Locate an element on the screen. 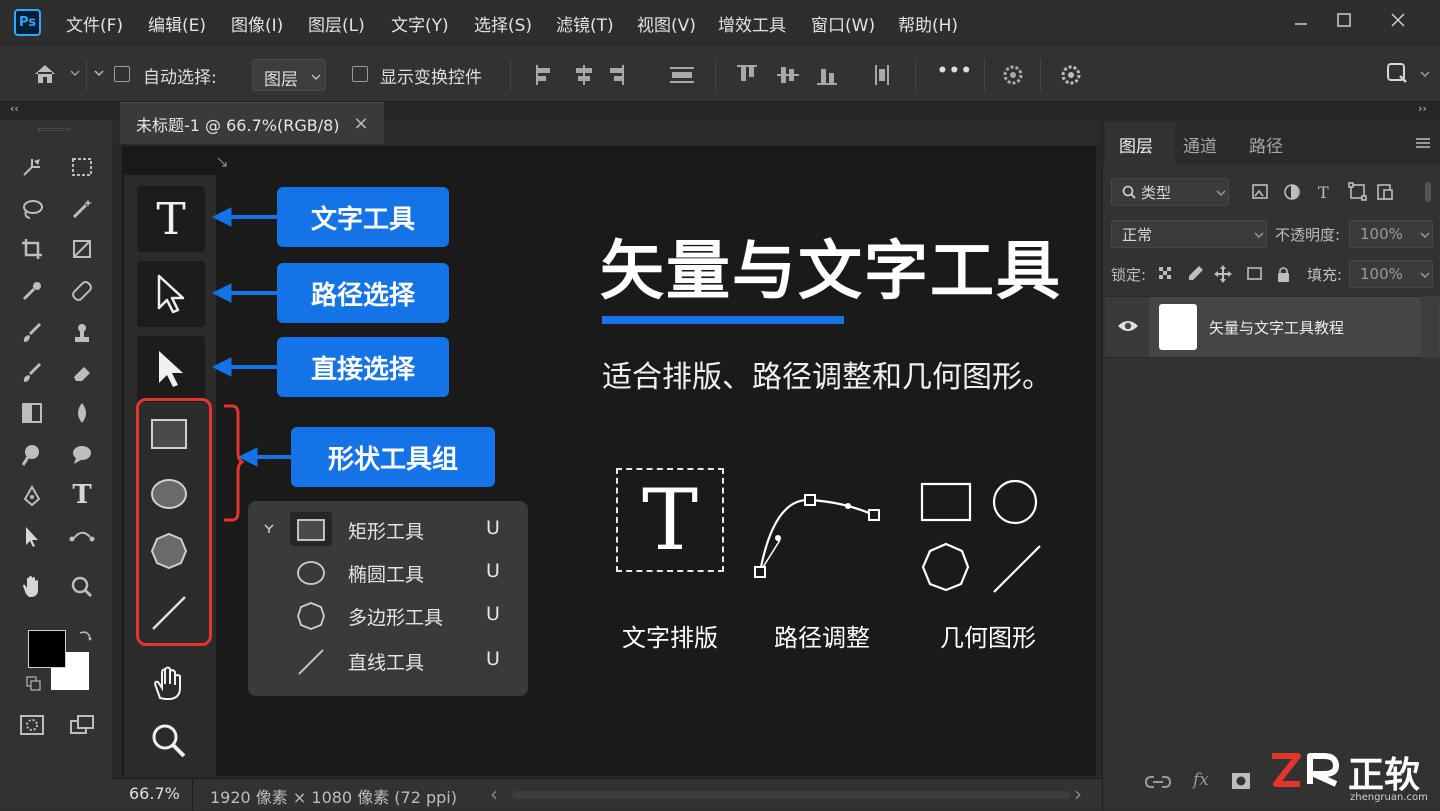 This screenshot has height=811, width=1440. type-tool-showcase: T is located at coordinates (171, 219).